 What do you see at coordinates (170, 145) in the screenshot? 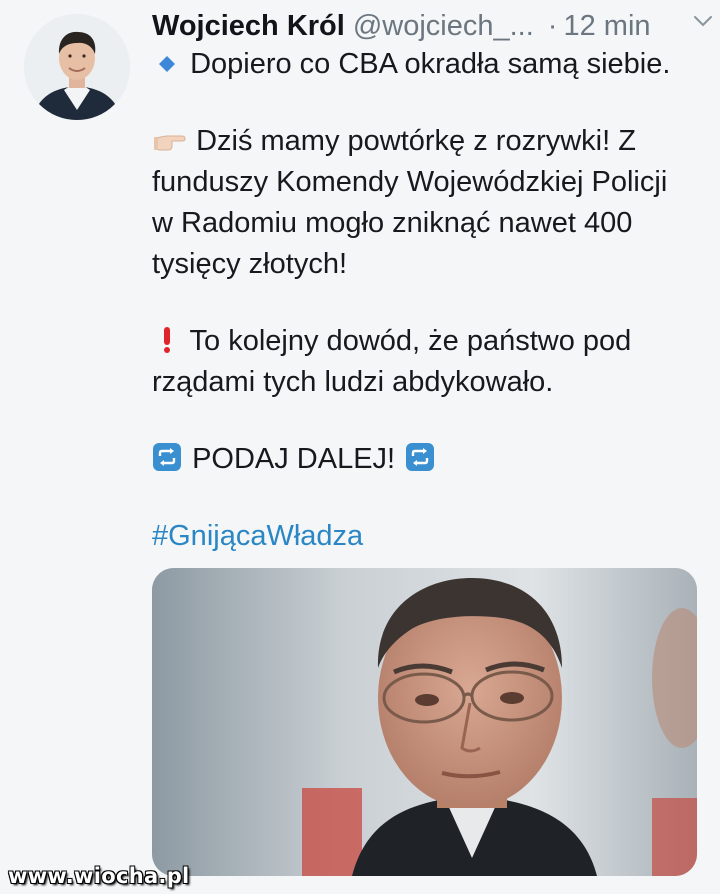
I see `pointing-right-hand-icon` at bounding box center [170, 145].